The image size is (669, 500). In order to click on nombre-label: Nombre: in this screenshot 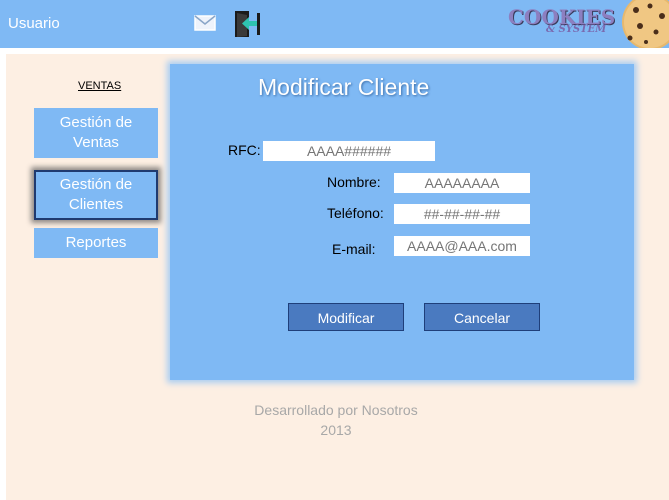, I will do `click(354, 182)`.